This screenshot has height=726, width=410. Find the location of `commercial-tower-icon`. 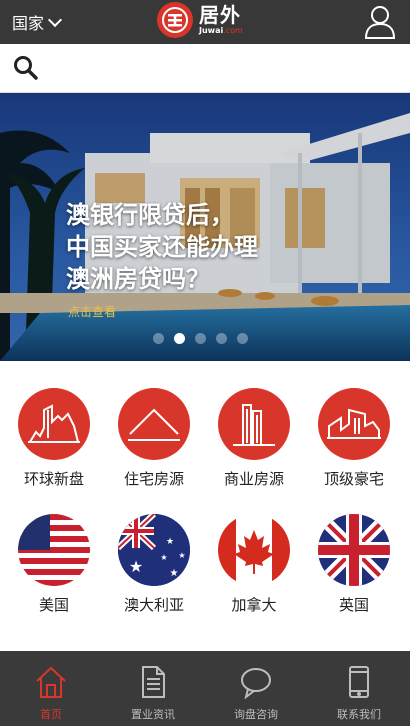

commercial-tower-icon is located at coordinates (254, 424).